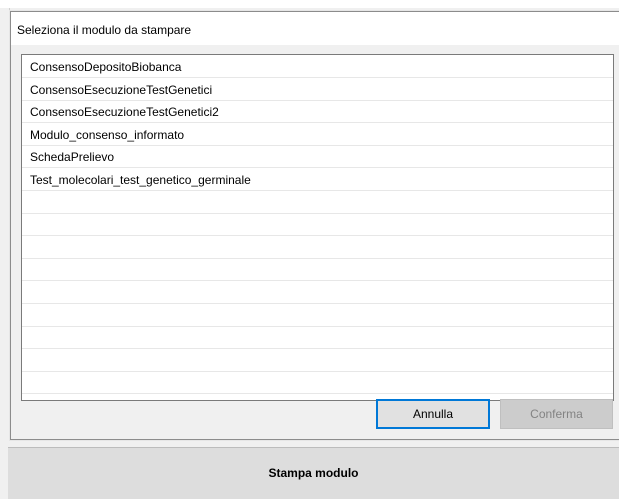 This screenshot has width=619, height=499. Describe the element at coordinates (317, 67) in the screenshot. I see `list-item: ConsensoDepositoBiobanca` at that location.